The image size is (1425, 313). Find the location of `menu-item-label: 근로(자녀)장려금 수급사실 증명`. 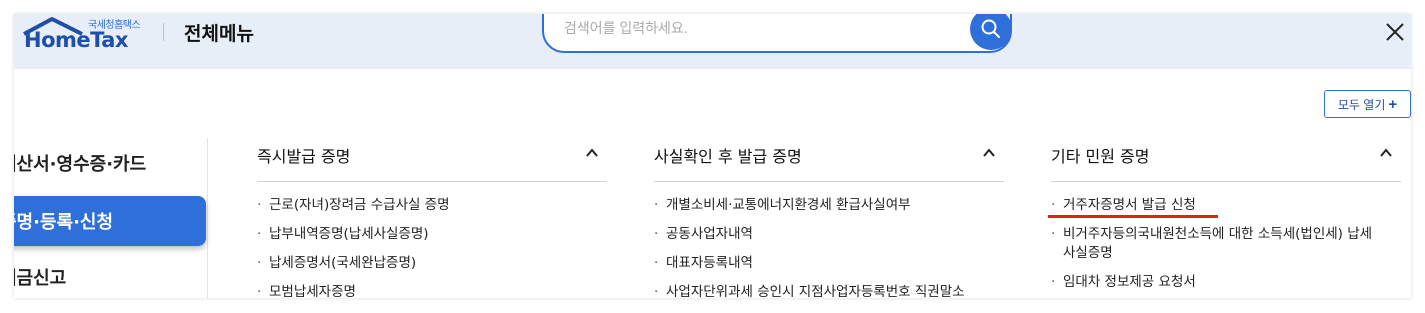

menu-item-label: 근로(자녀)장려금 수급사실 증명 is located at coordinates (359, 205).